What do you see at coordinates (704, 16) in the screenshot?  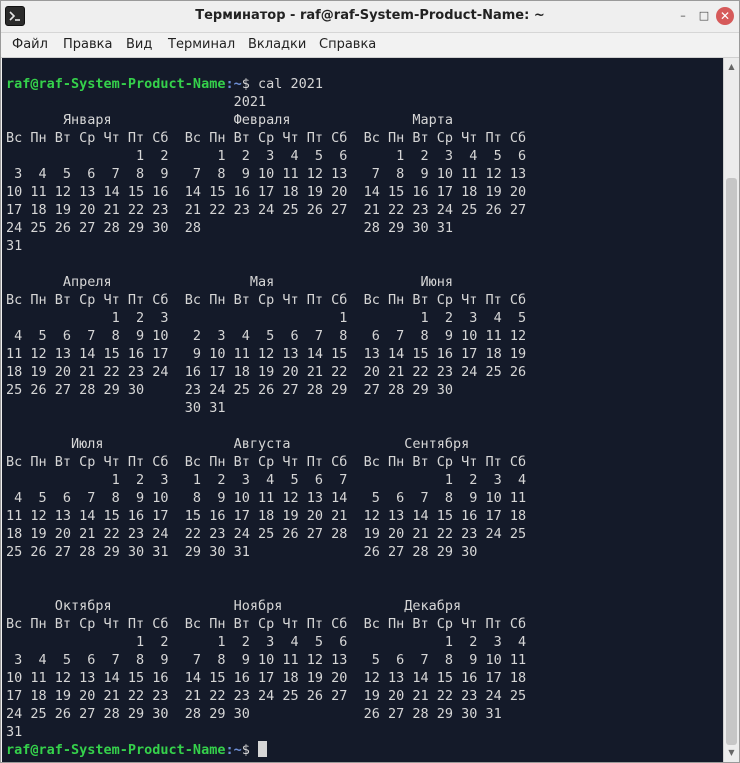 I see `maximize-button: □` at bounding box center [704, 16].